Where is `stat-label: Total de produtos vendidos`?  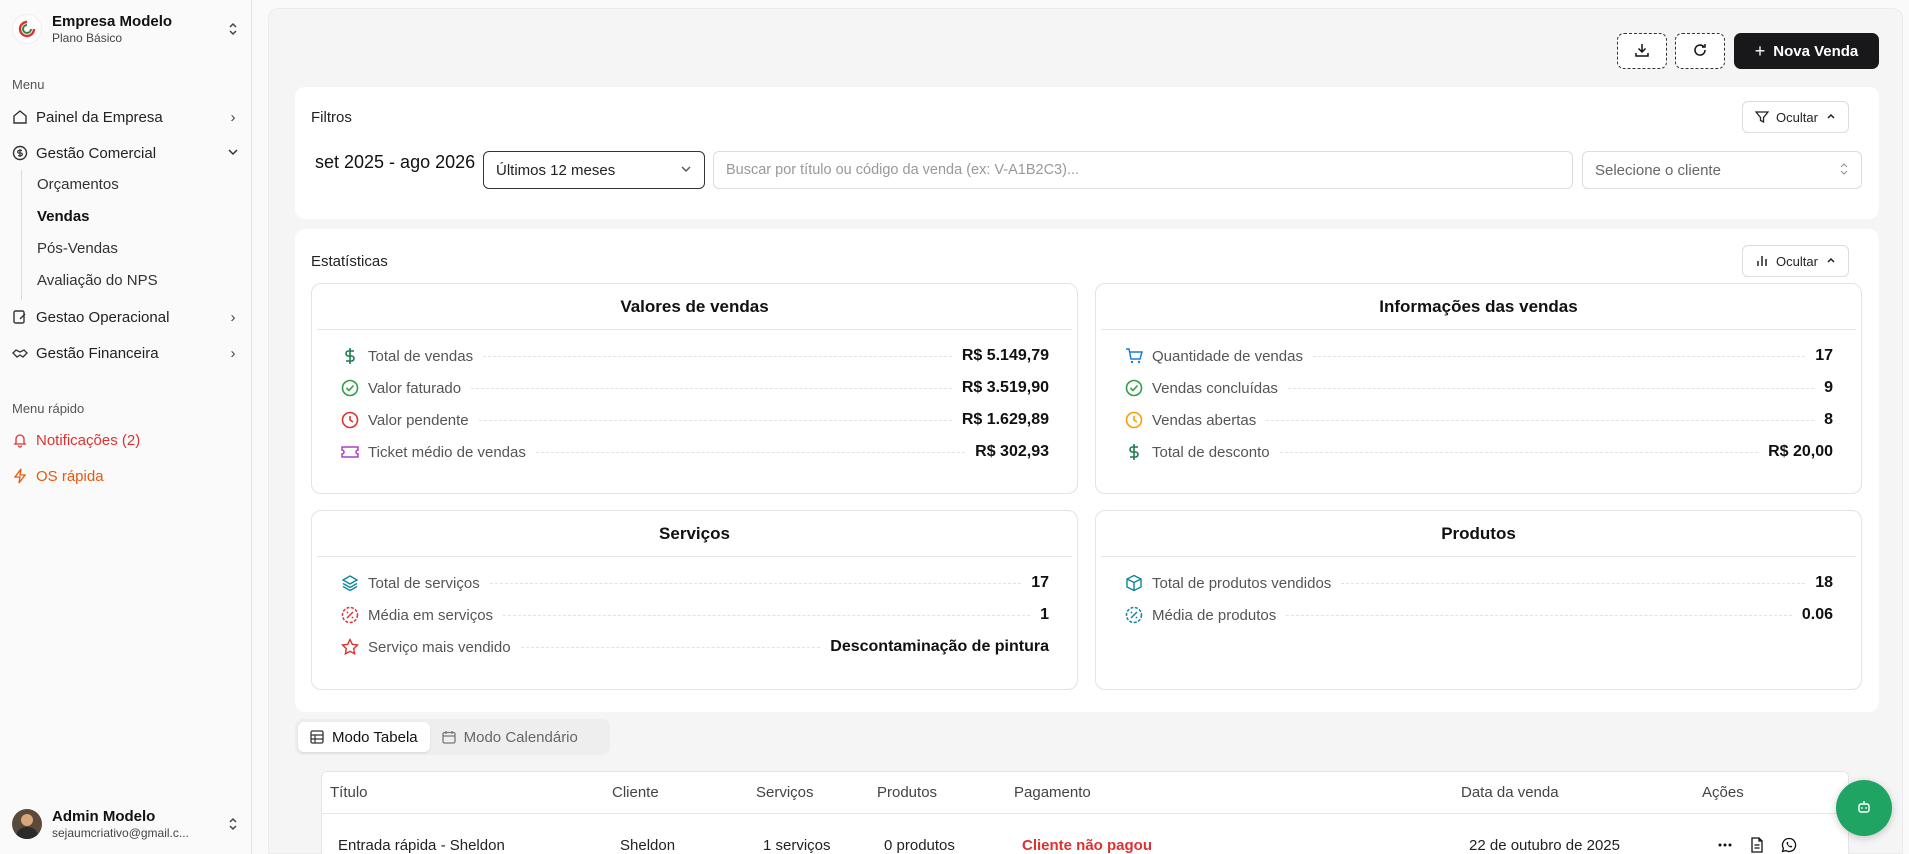
stat-label: Total de produtos vendidos is located at coordinates (1242, 583).